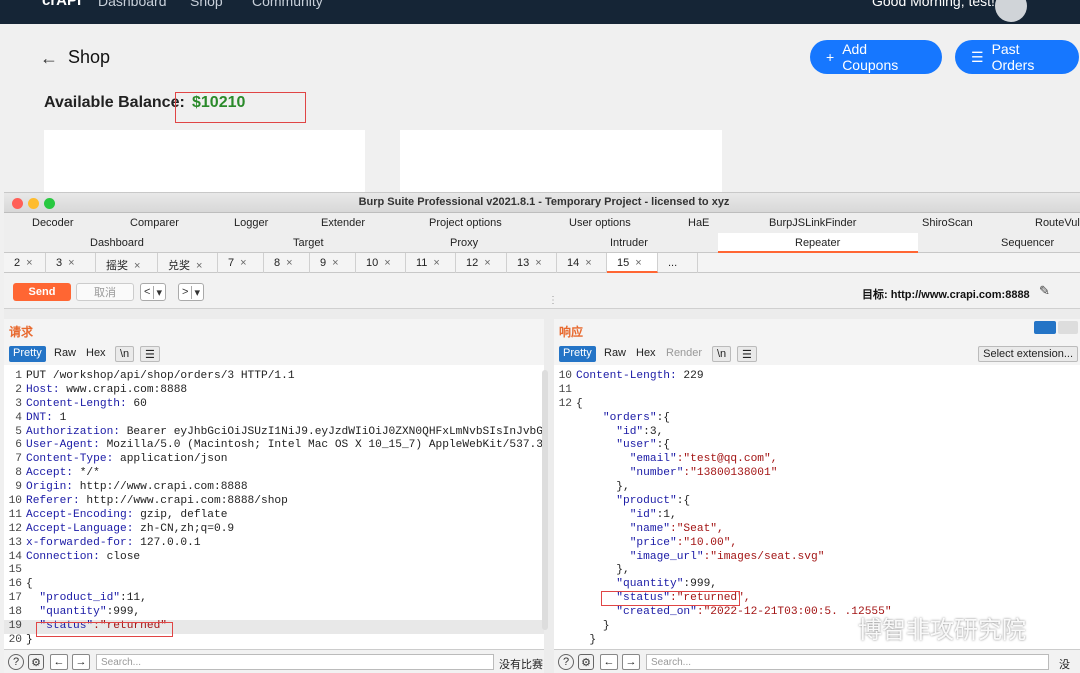 This screenshot has width=1080, height=673. I want to click on request-tab: 7 ×, so click(241, 263).